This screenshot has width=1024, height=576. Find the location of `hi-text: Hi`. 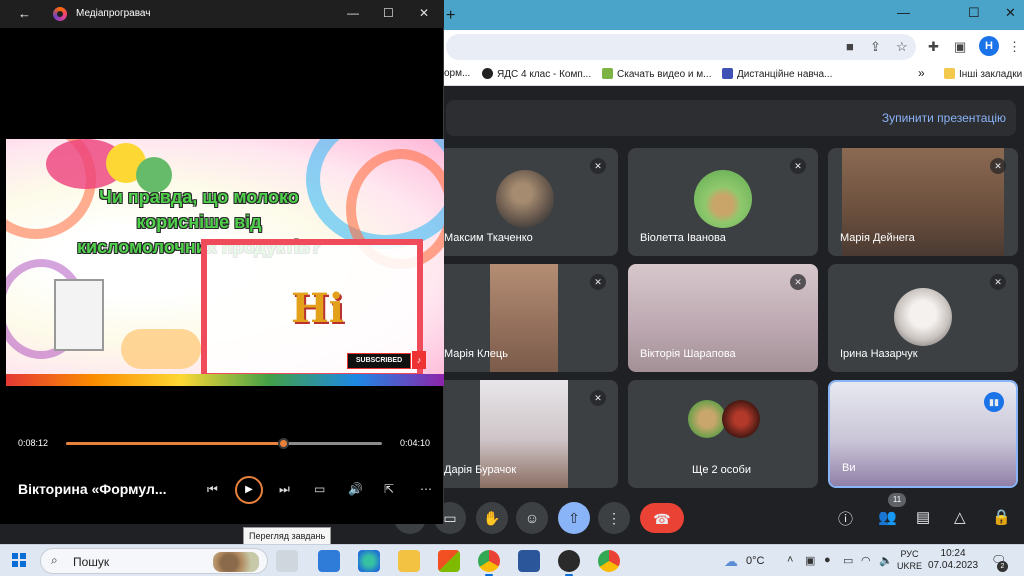

hi-text: Hi is located at coordinates (317, 308).